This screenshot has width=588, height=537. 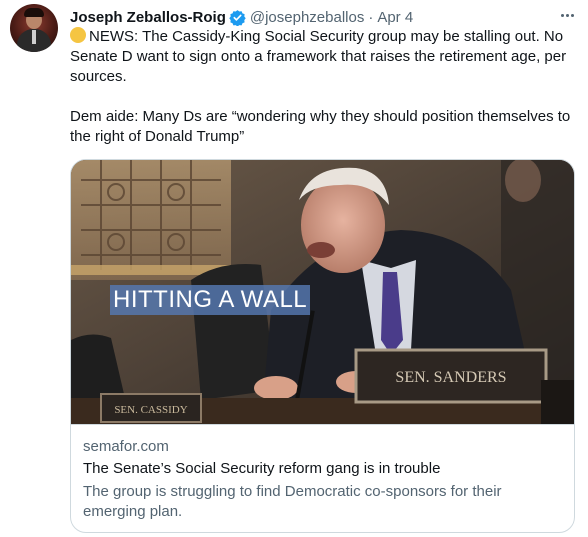 I want to click on author-name: Joseph Zeballos-Roig, so click(x=148, y=17).